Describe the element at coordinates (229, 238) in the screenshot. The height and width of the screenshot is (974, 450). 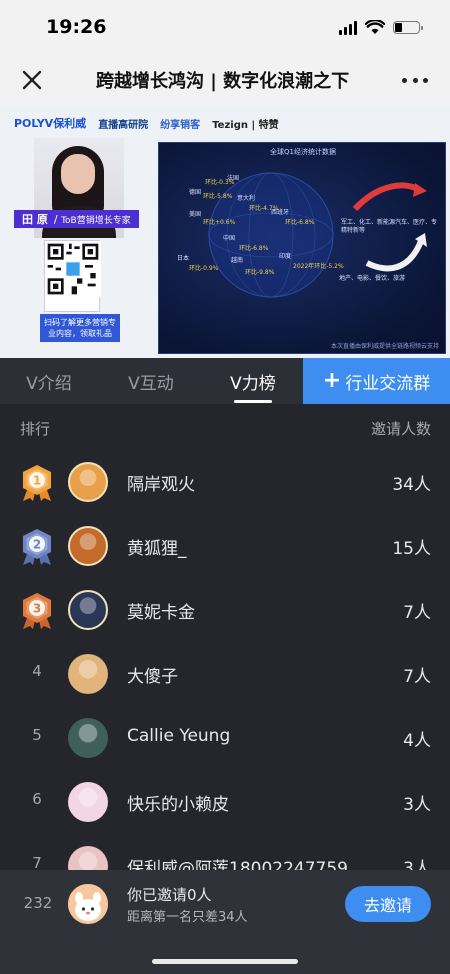
I see `slide-label: 中国` at that location.